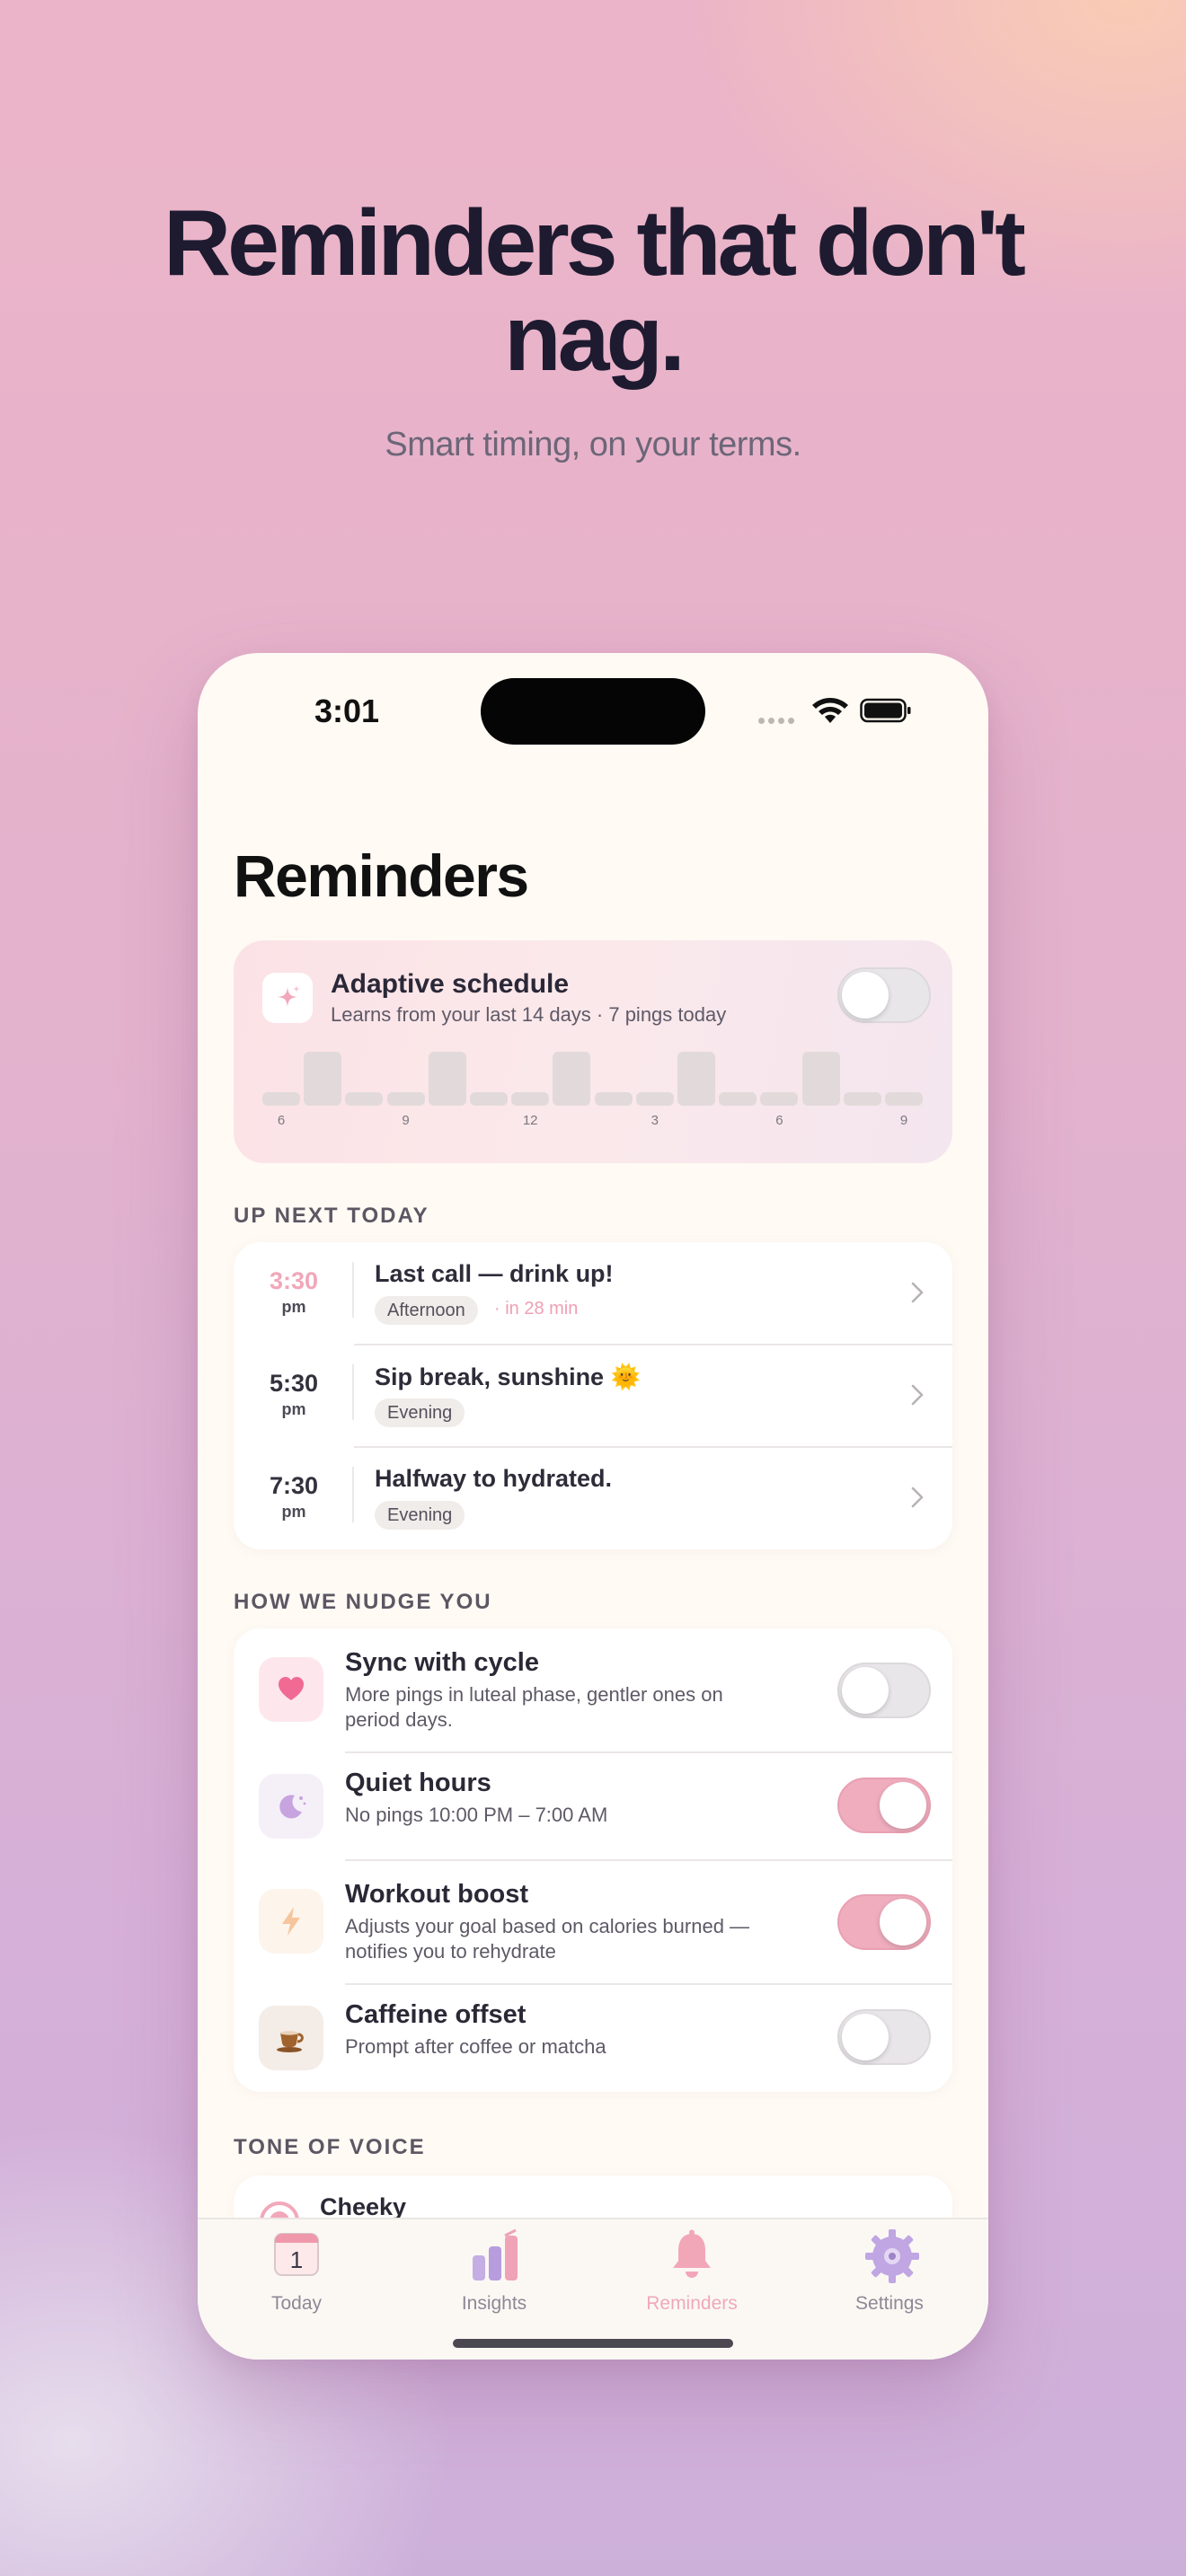  I want to click on list-item: 5:30 pm Sip break, sunshine 🌞 Evening, so click(593, 1396).